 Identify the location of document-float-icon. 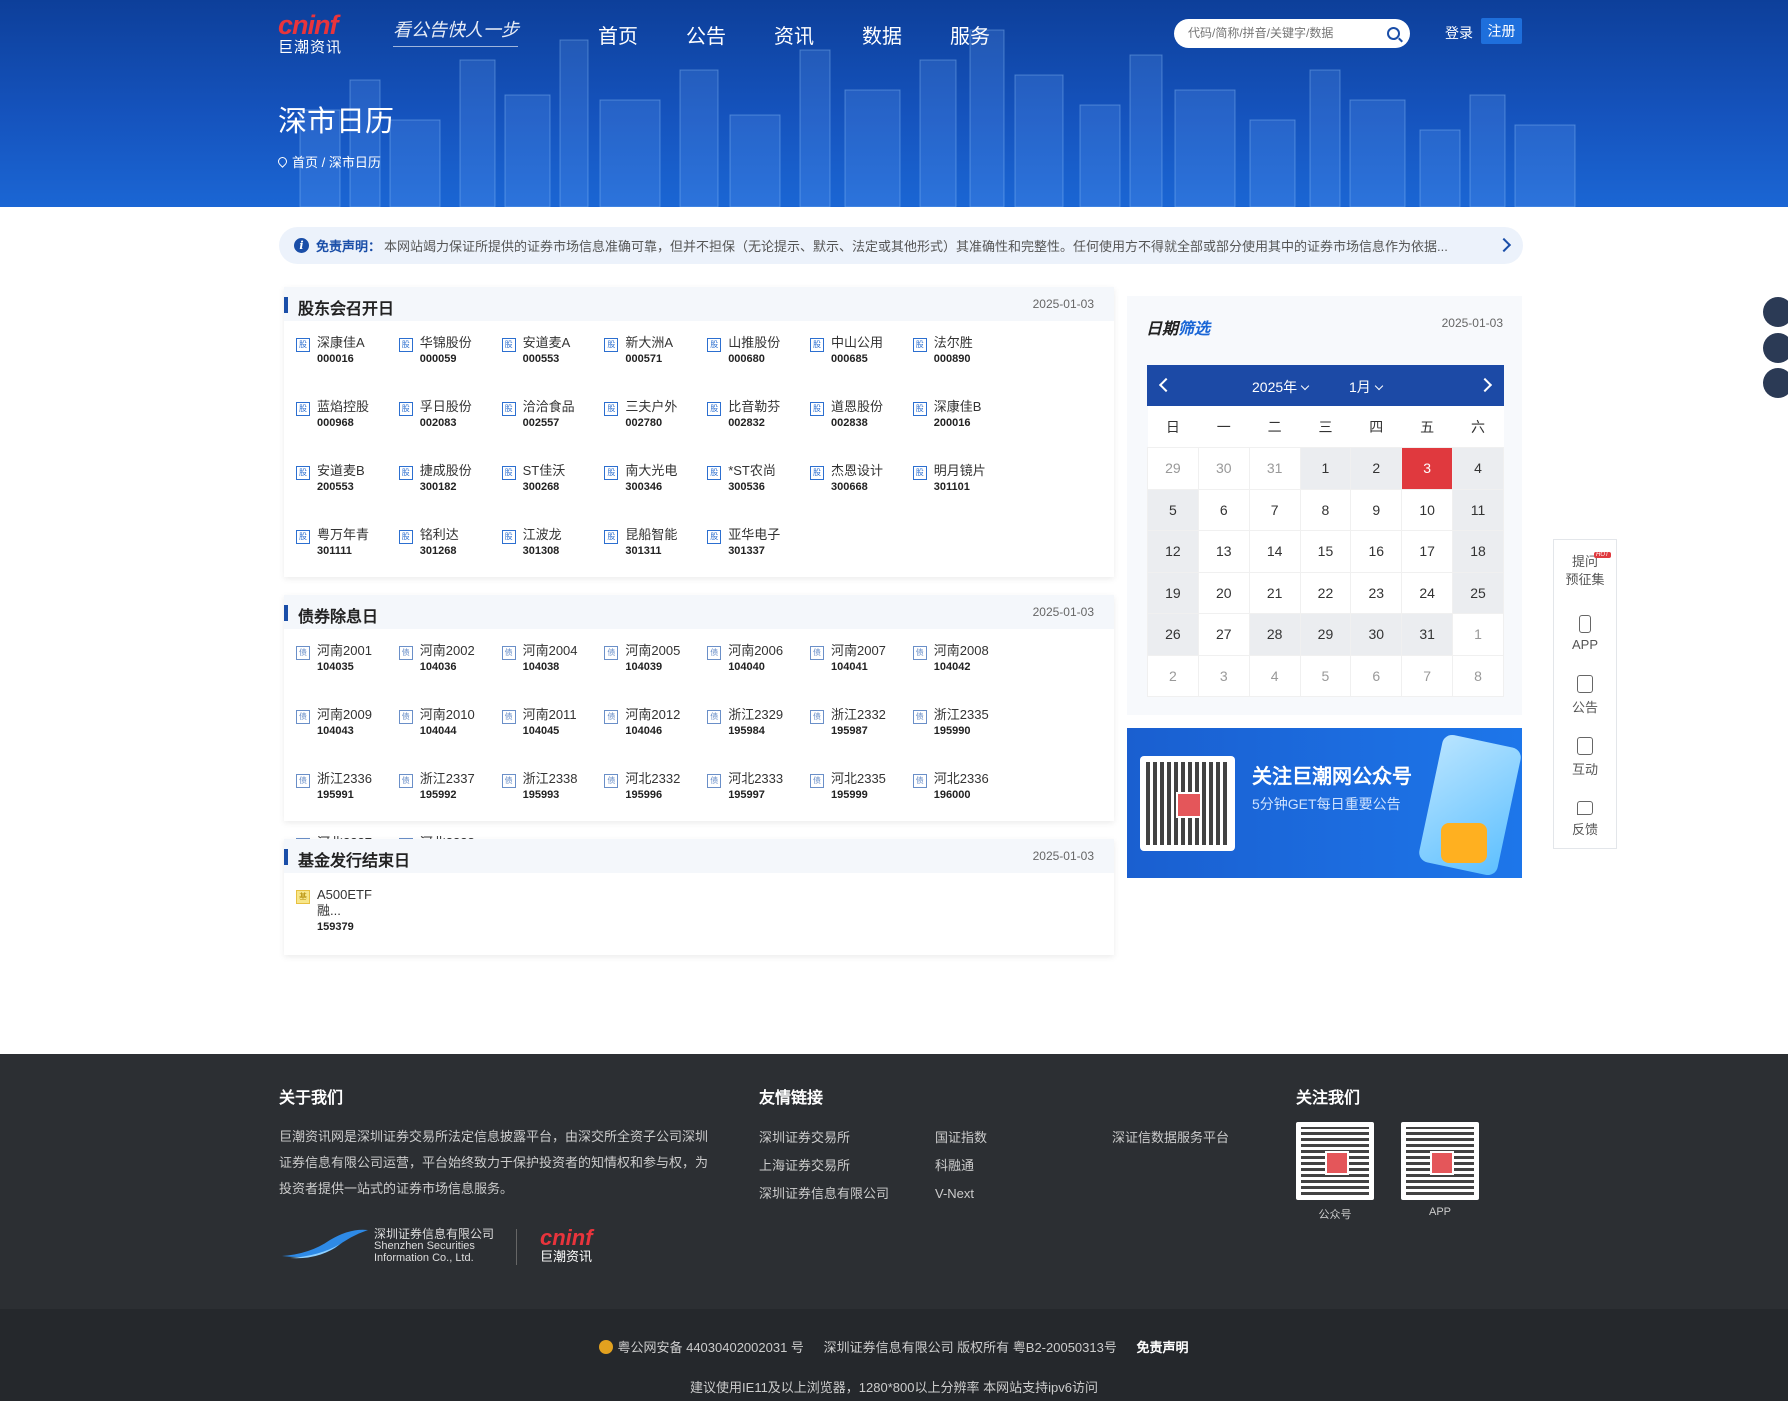
(1775, 312).